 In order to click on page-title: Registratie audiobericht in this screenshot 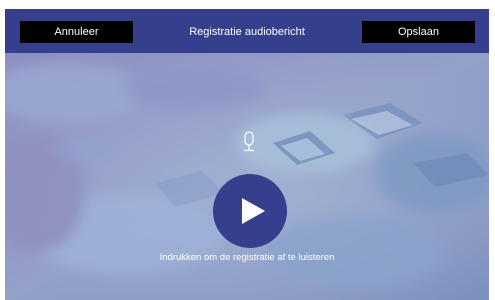, I will do `click(247, 32)`.